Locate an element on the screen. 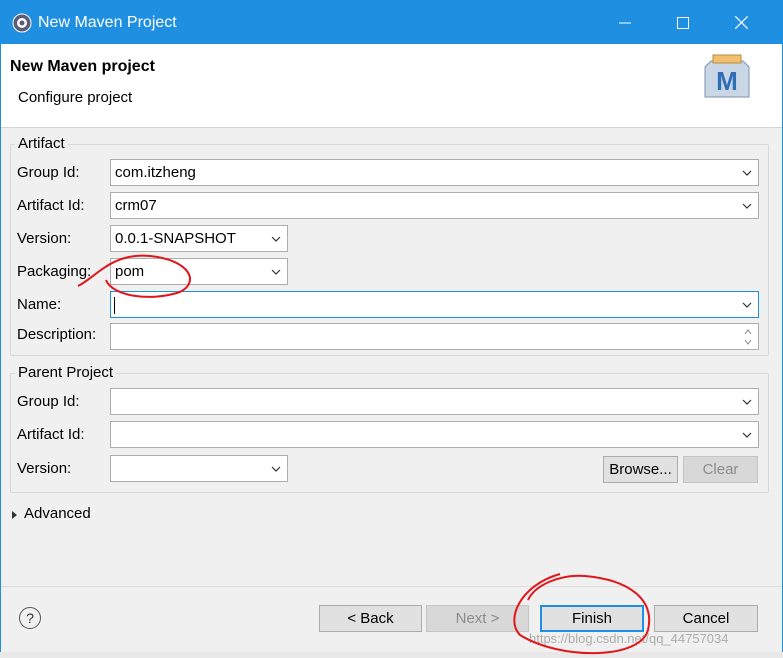 Image resolution: width=783 pixels, height=658 pixels. dialog-header: New Maven project Configure project M is located at coordinates (391, 86).